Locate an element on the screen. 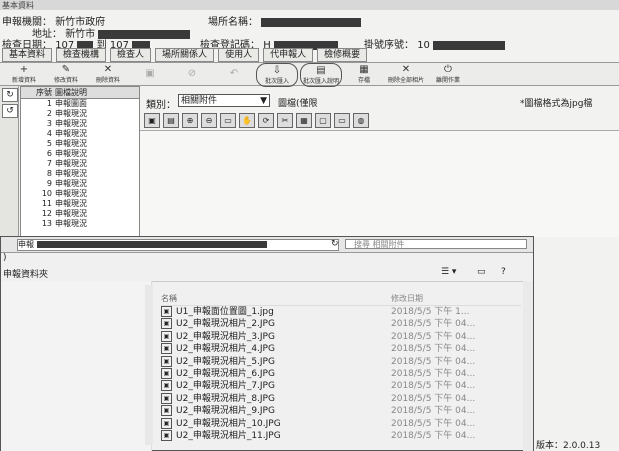 This screenshot has width=619, height=451. globe-icon: ◍ is located at coordinates (361, 120).